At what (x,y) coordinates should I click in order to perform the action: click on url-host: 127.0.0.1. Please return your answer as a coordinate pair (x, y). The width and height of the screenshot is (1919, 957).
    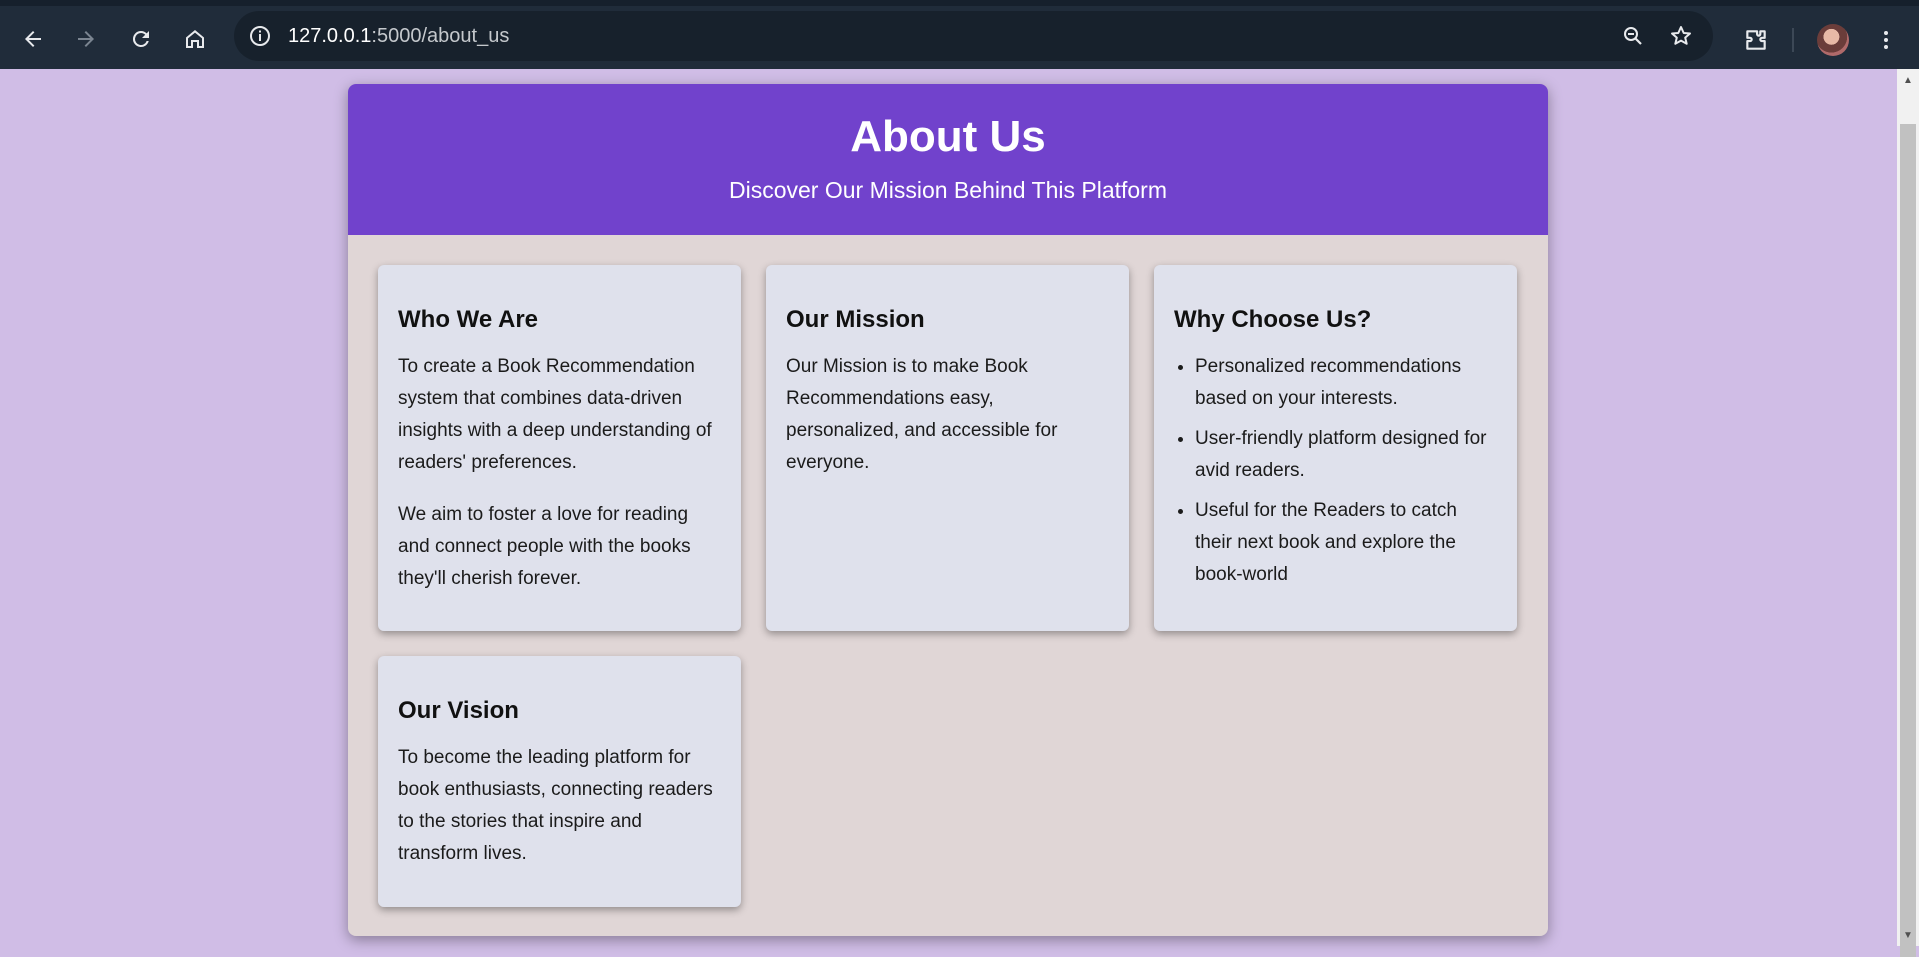
    Looking at the image, I should click on (330, 35).